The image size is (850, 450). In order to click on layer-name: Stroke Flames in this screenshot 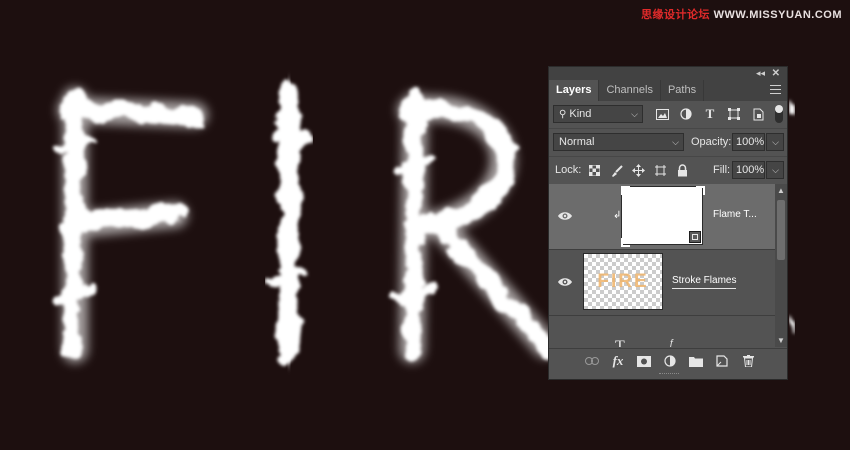, I will do `click(704, 282)`.